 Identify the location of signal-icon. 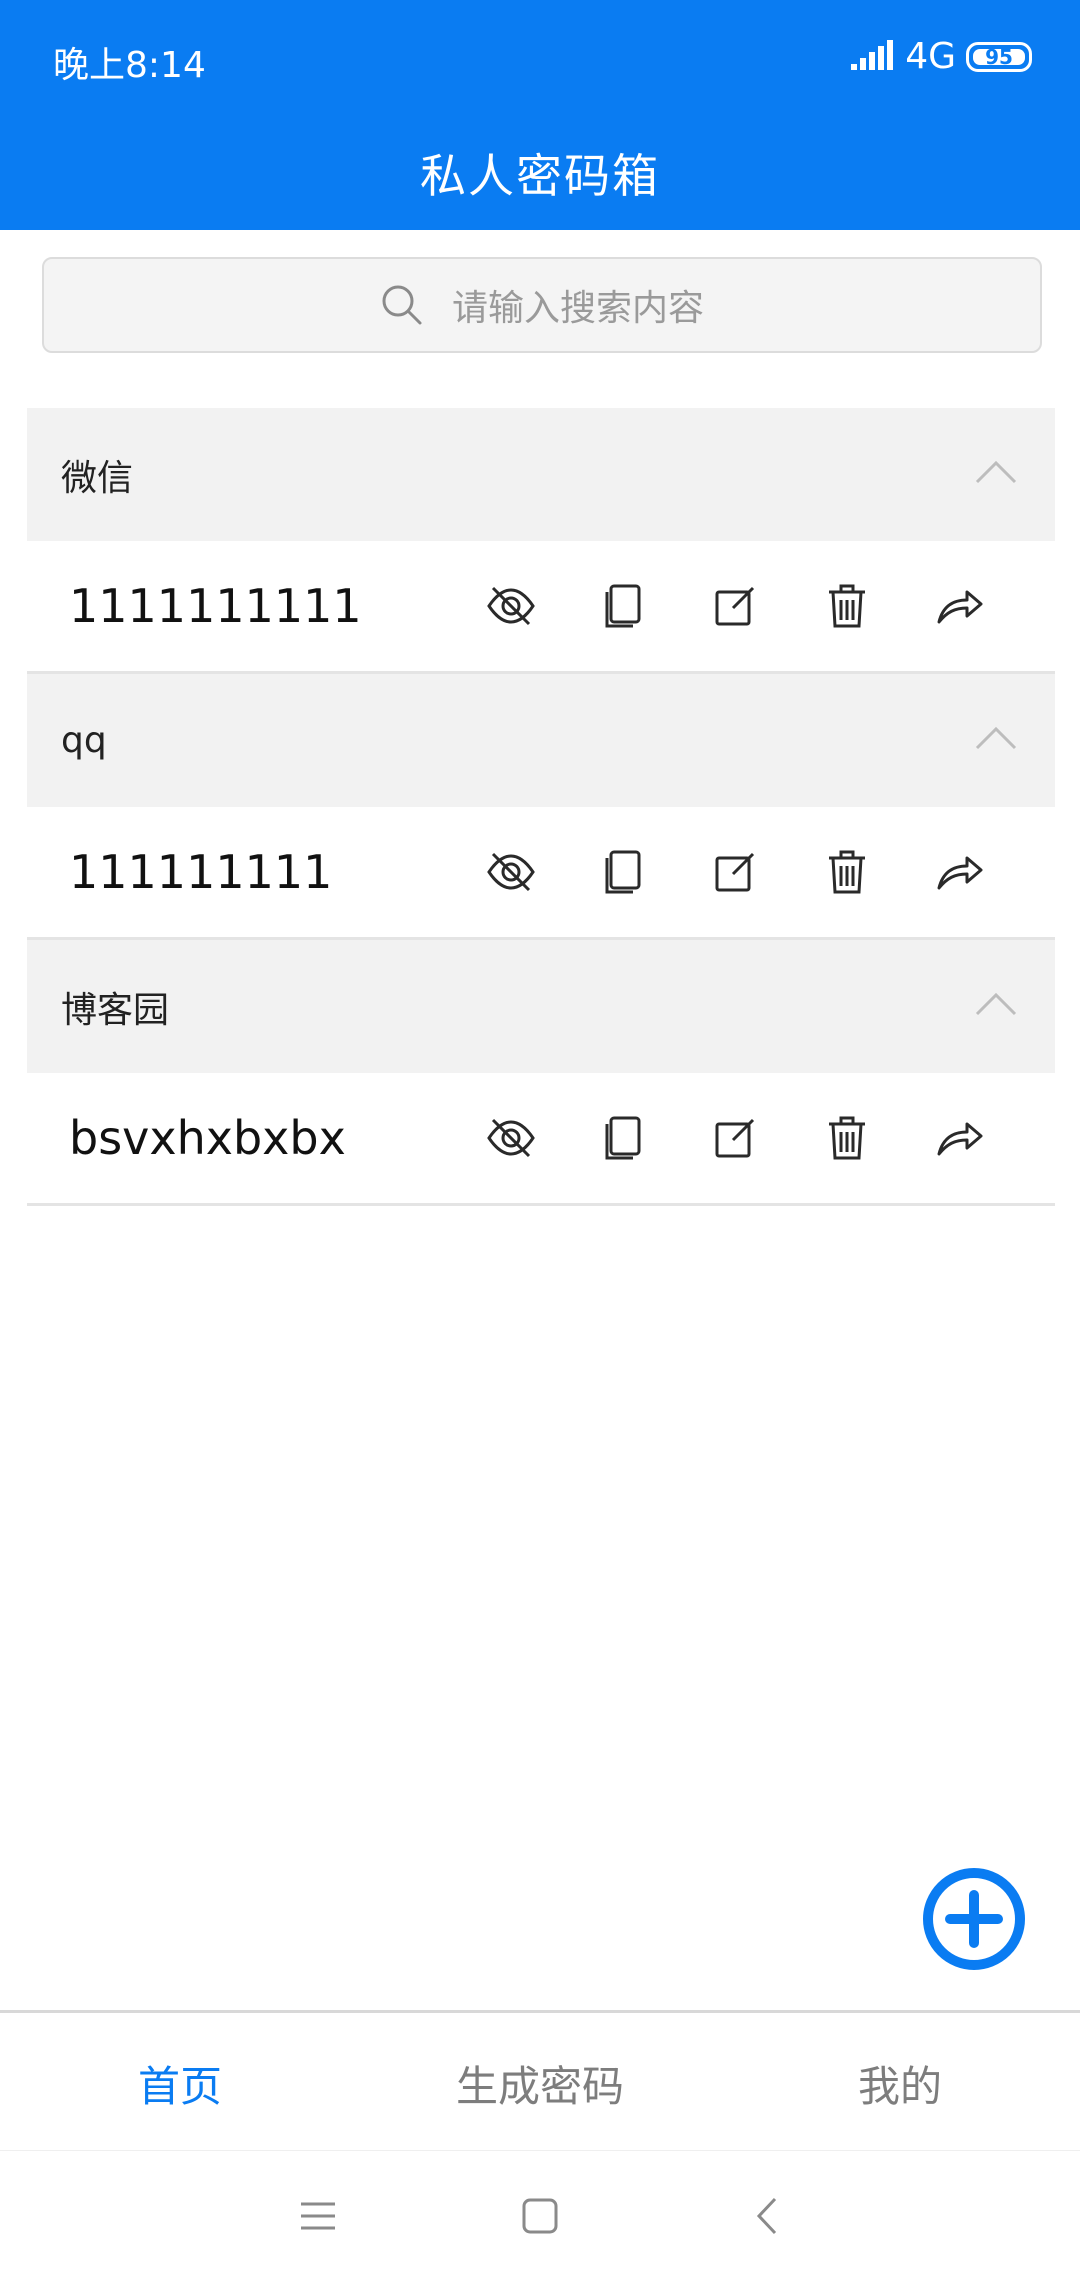
(872, 54).